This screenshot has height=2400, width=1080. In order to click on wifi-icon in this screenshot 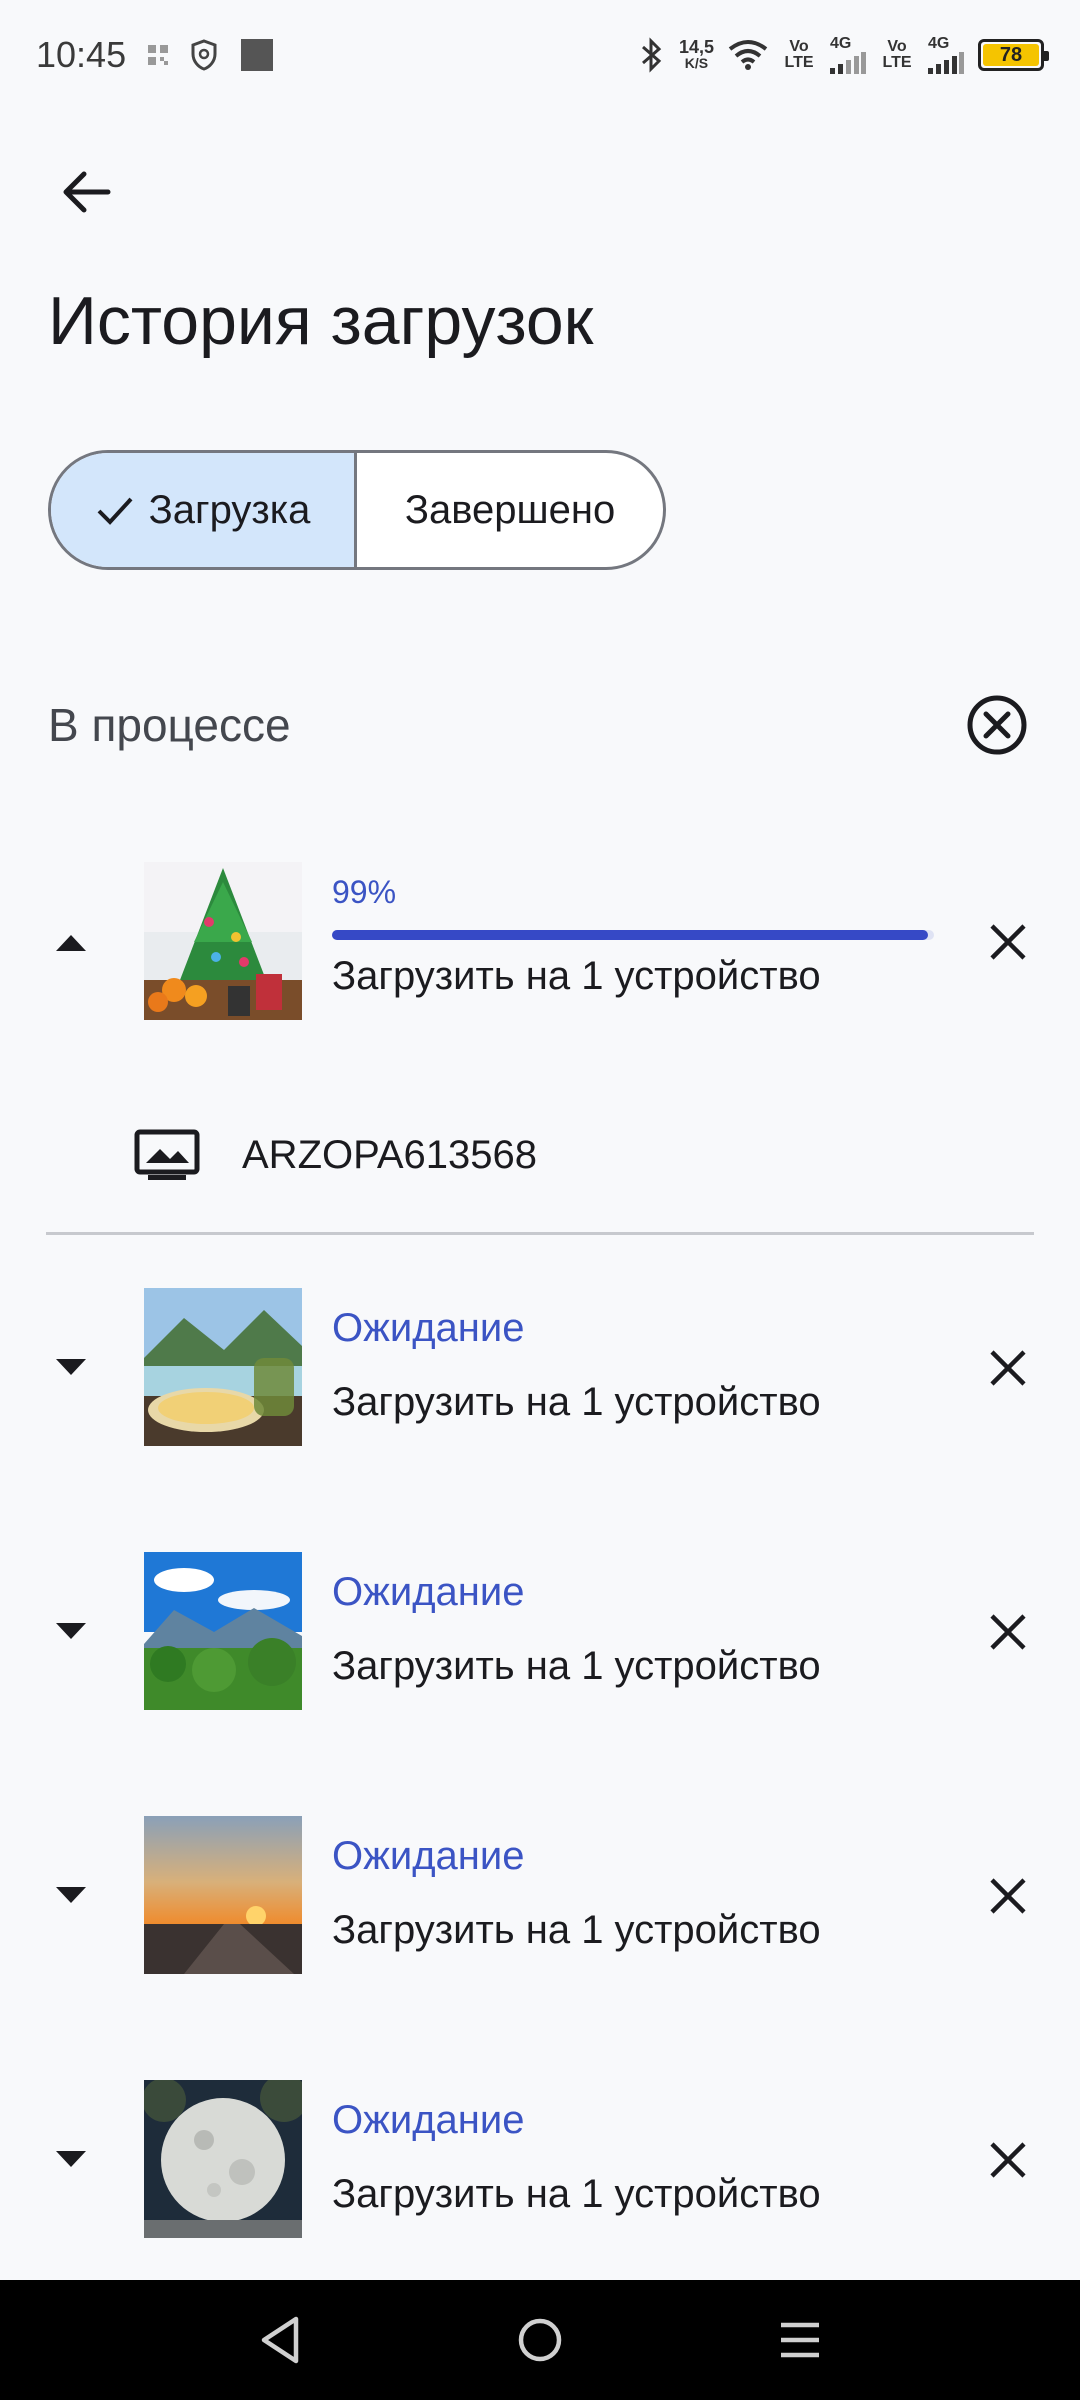, I will do `click(748, 55)`.